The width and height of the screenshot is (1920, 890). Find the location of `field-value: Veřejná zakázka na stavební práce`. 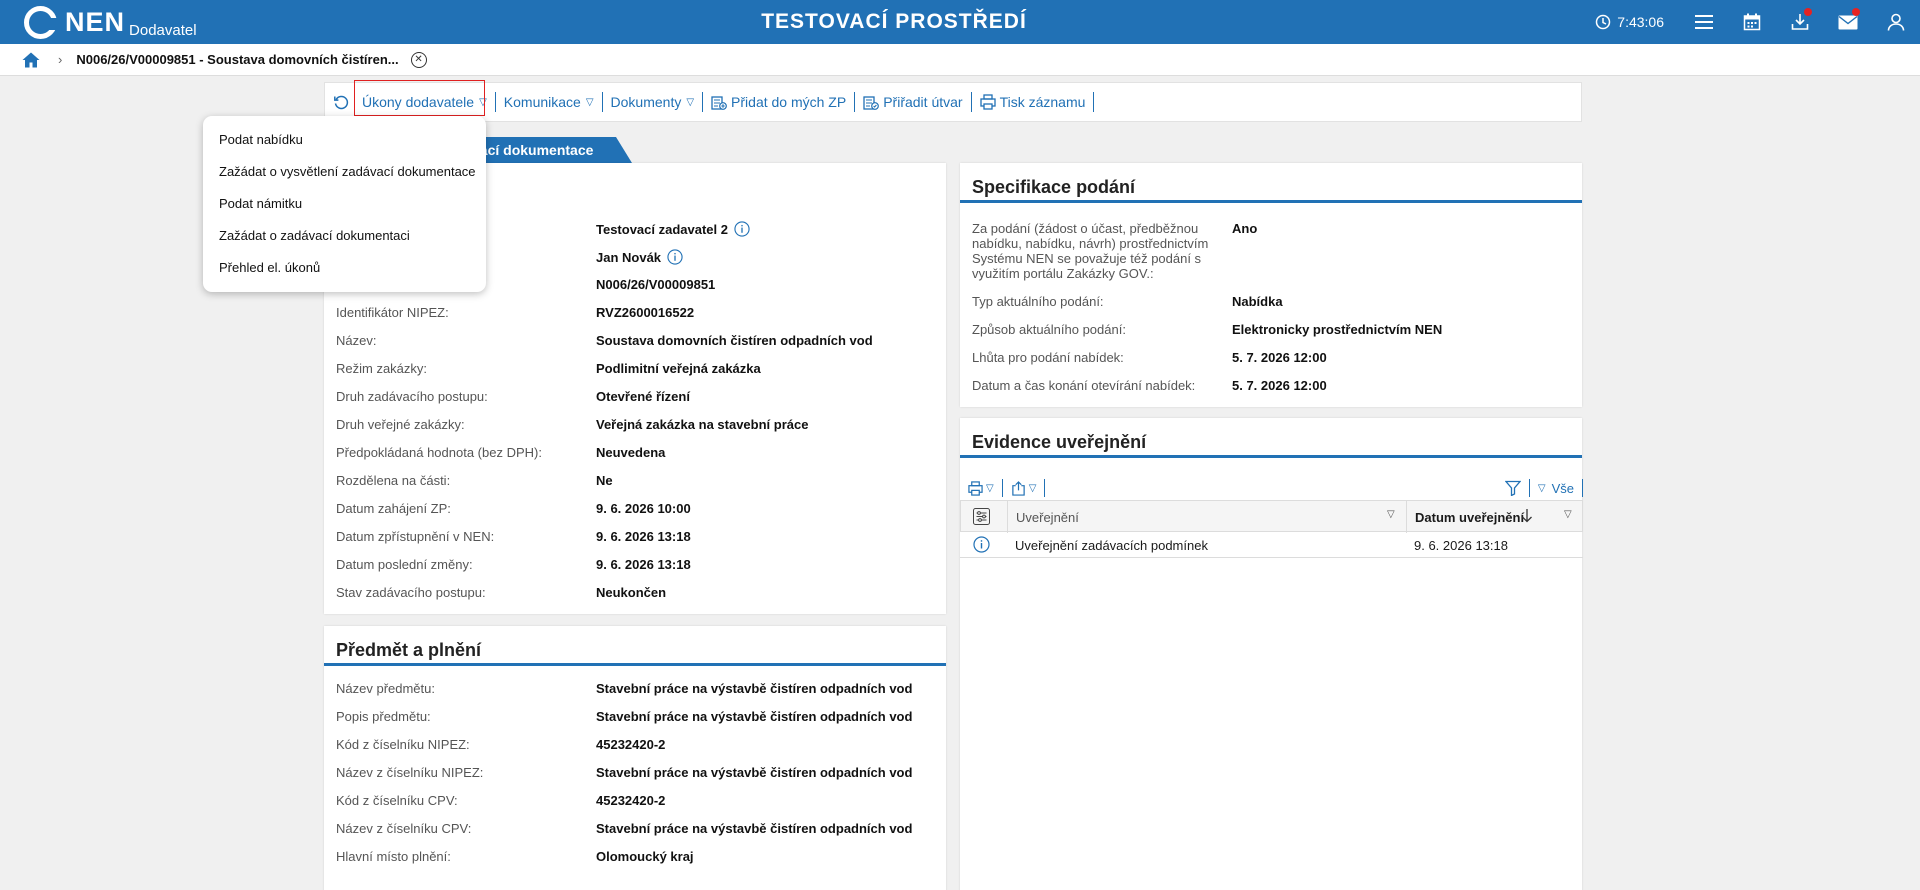

field-value: Veřejná zakázka na stavební práce is located at coordinates (702, 424).